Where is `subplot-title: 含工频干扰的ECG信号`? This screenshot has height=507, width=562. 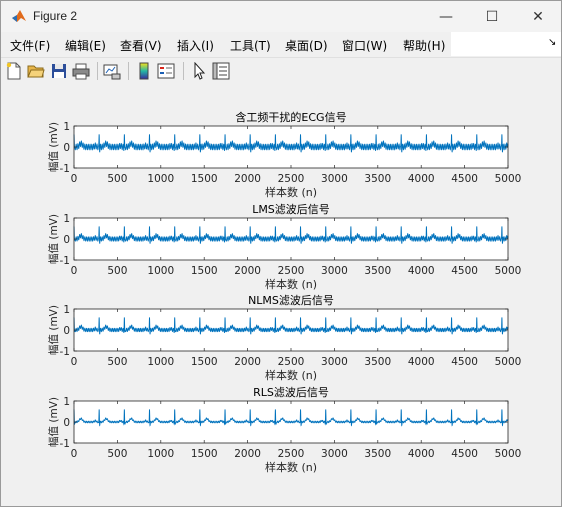 subplot-title: 含工频干扰的ECG信号 is located at coordinates (290, 117).